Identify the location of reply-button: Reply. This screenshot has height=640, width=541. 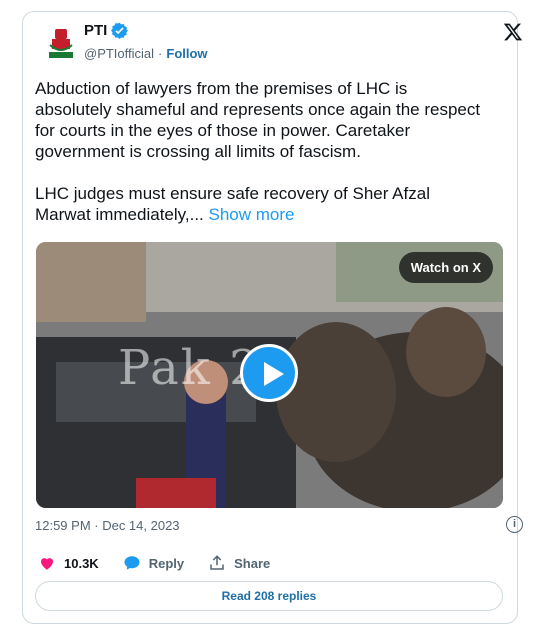
(153, 563).